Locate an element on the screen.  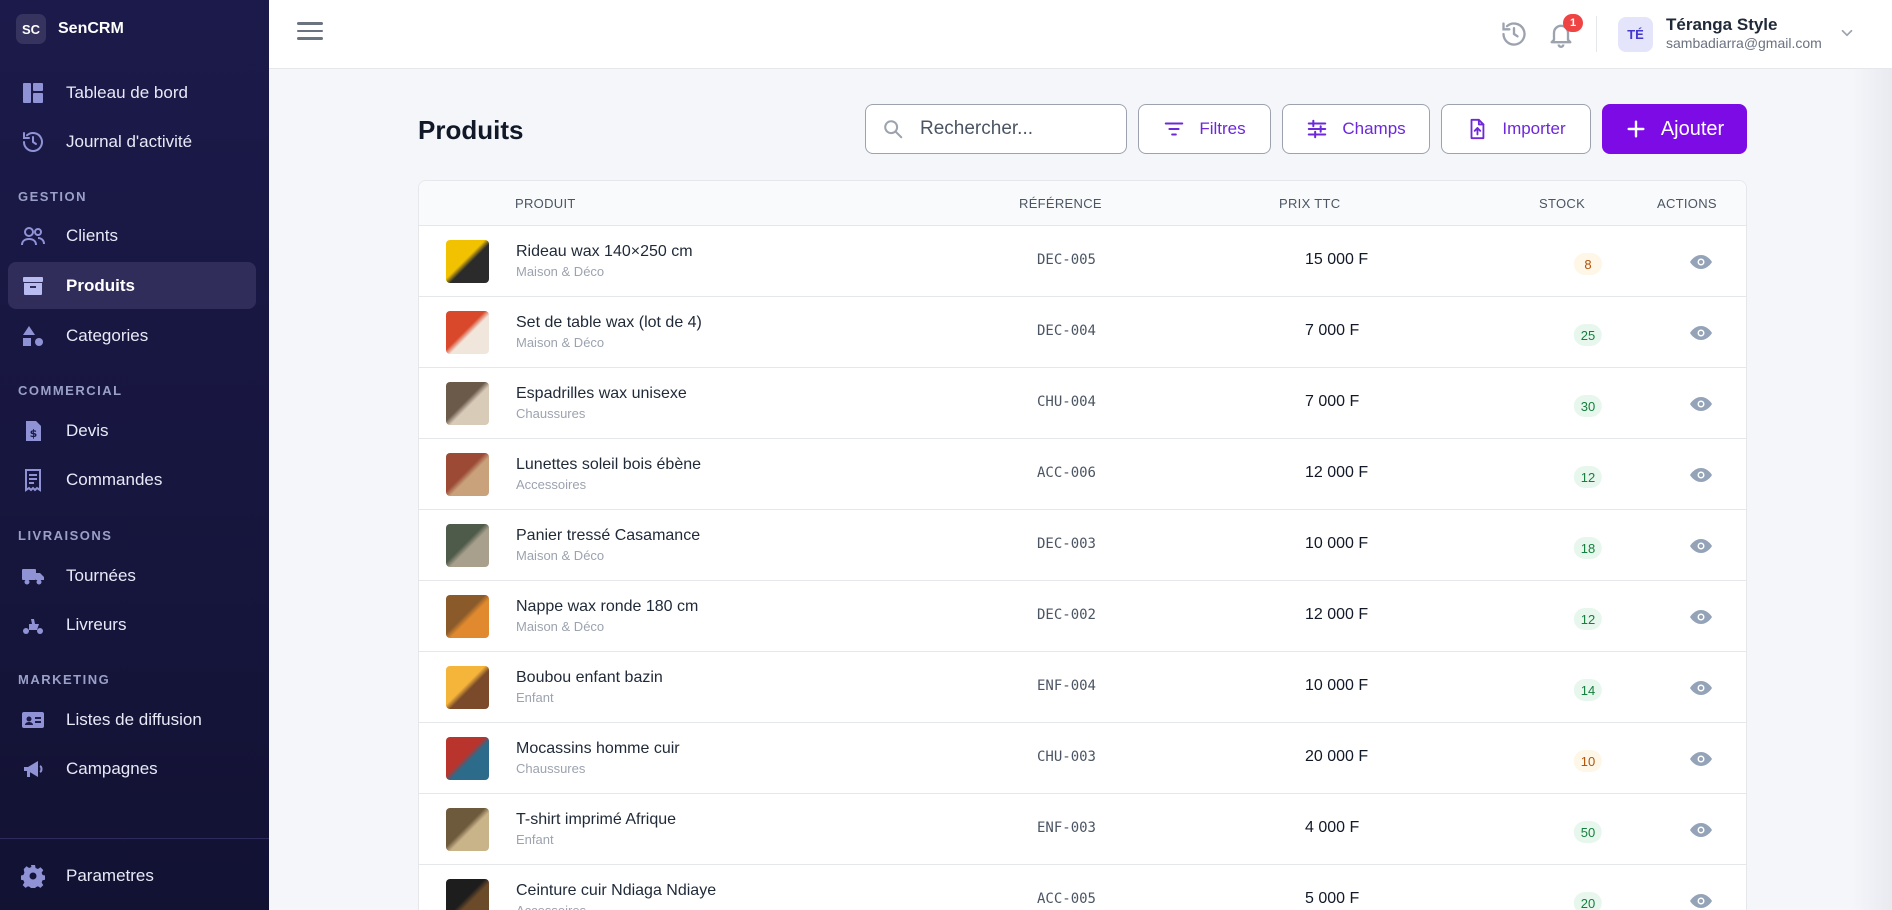
search-field is located at coordinates (996, 129).